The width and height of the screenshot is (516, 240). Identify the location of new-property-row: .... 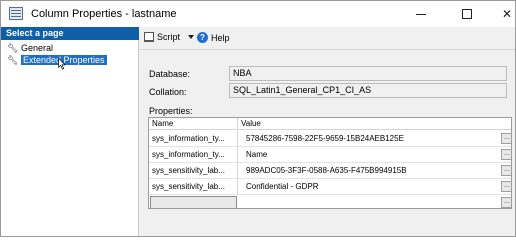
(330, 201).